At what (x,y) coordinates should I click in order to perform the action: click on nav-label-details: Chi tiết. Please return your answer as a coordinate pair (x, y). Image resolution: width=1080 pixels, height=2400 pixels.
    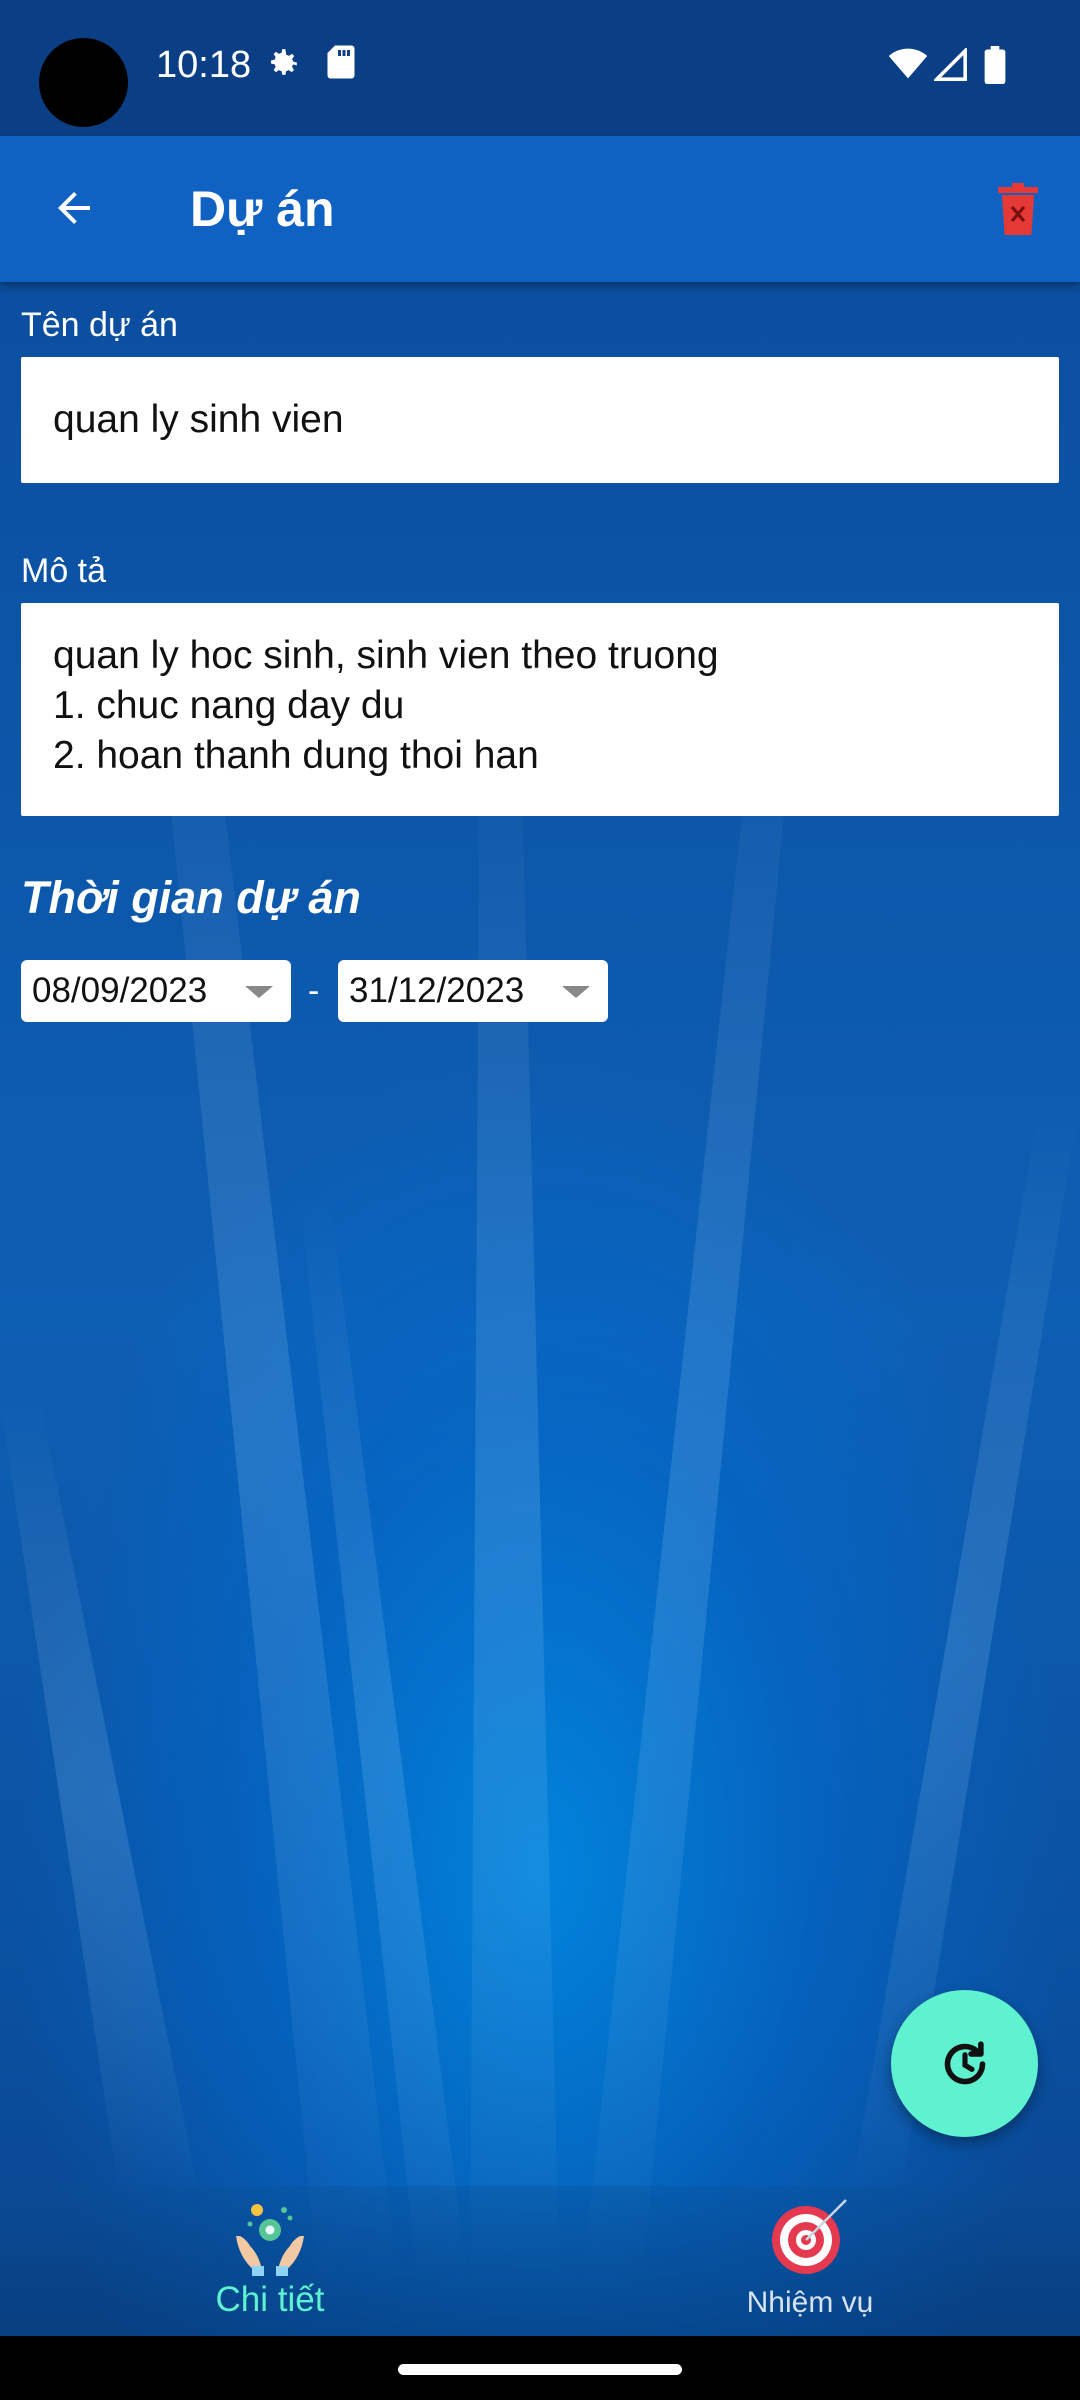
    Looking at the image, I should click on (270, 2299).